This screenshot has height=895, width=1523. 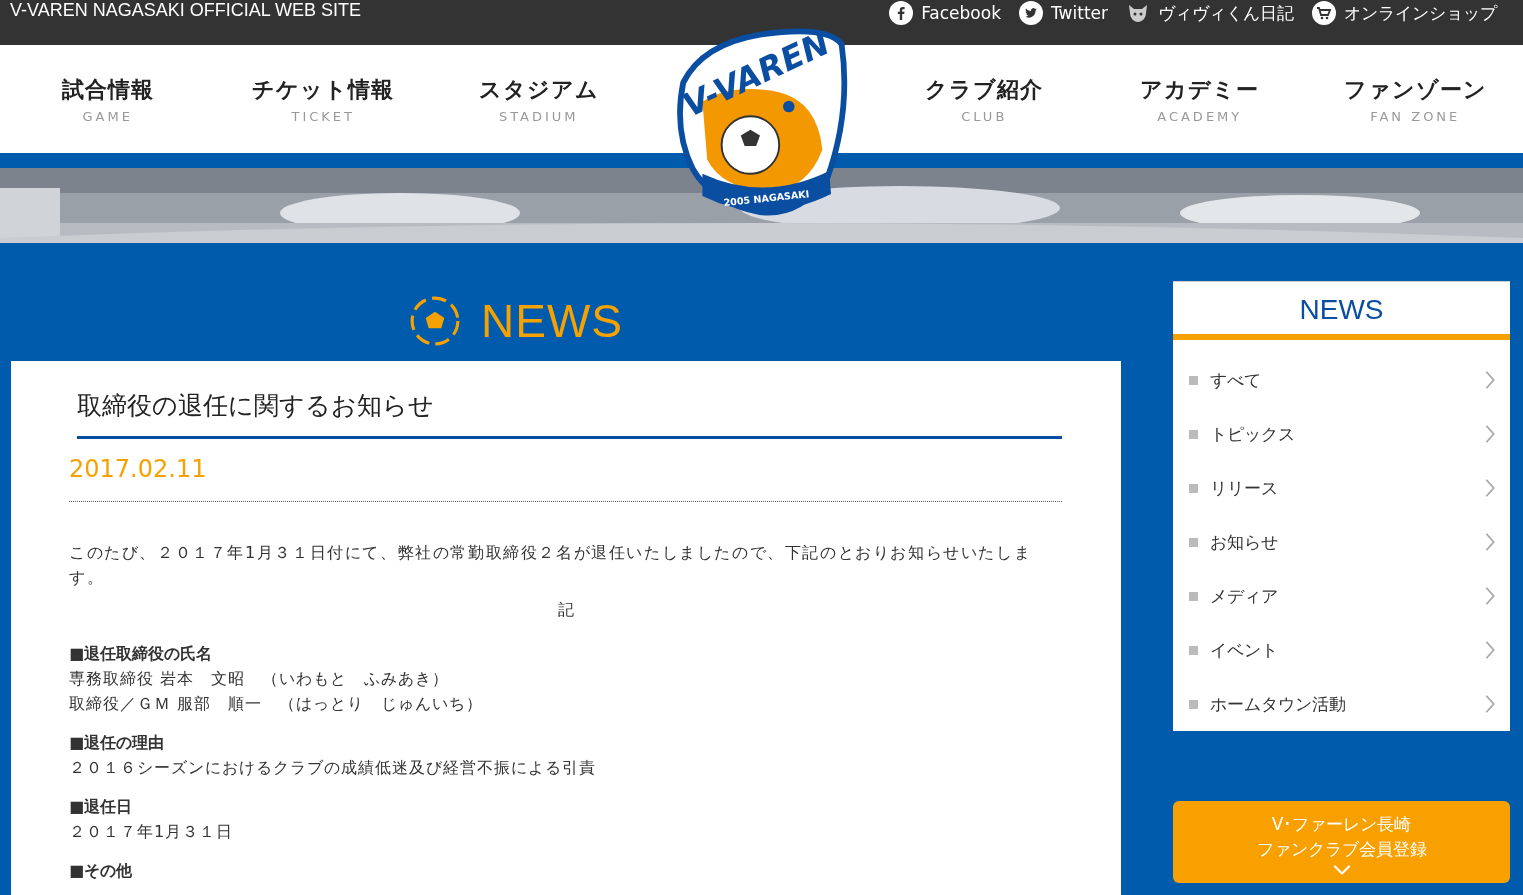 I want to click on note-heading: 記, so click(x=565, y=610).